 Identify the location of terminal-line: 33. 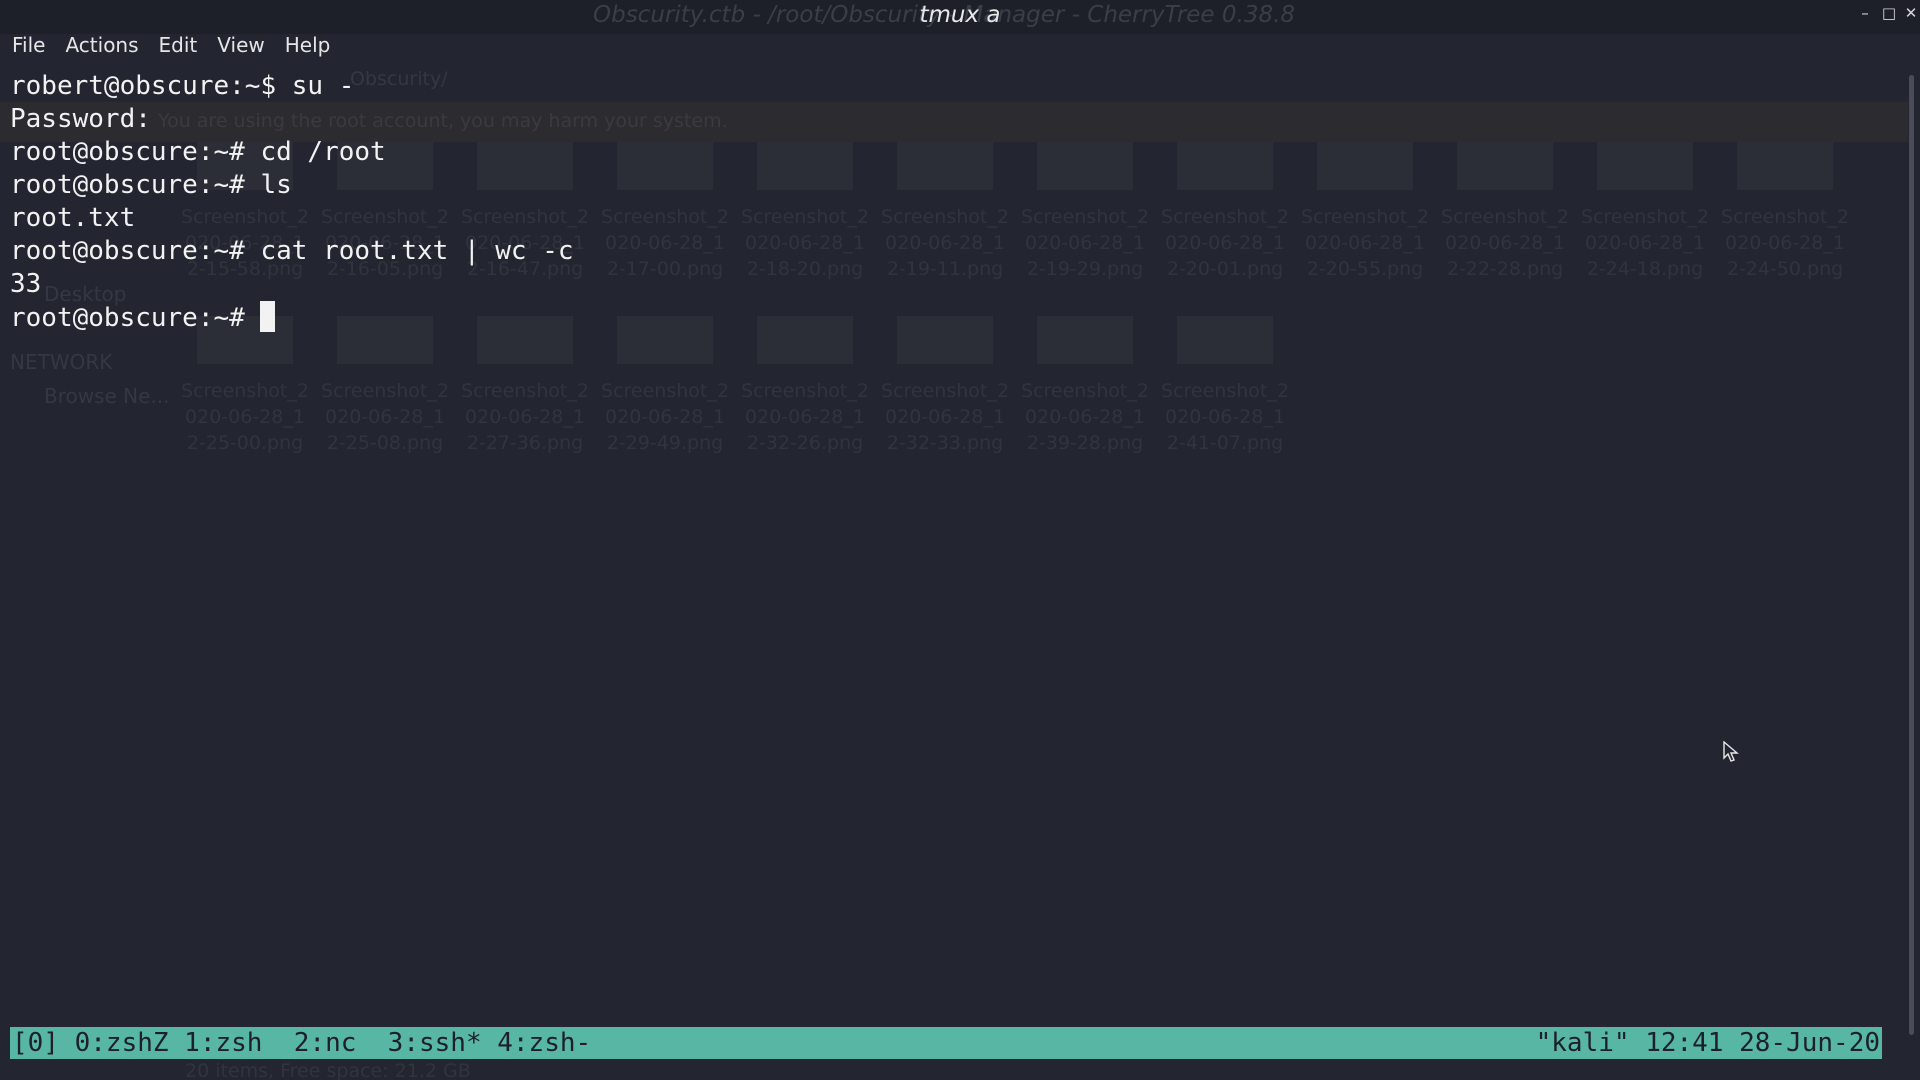
(26, 284).